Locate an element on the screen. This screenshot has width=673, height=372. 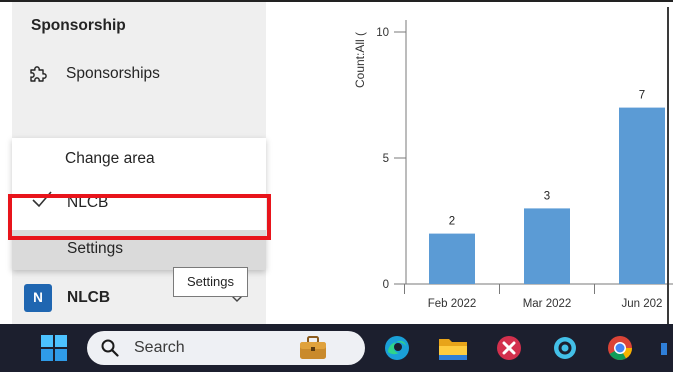
y-tick-label: 10 is located at coordinates (382, 33).